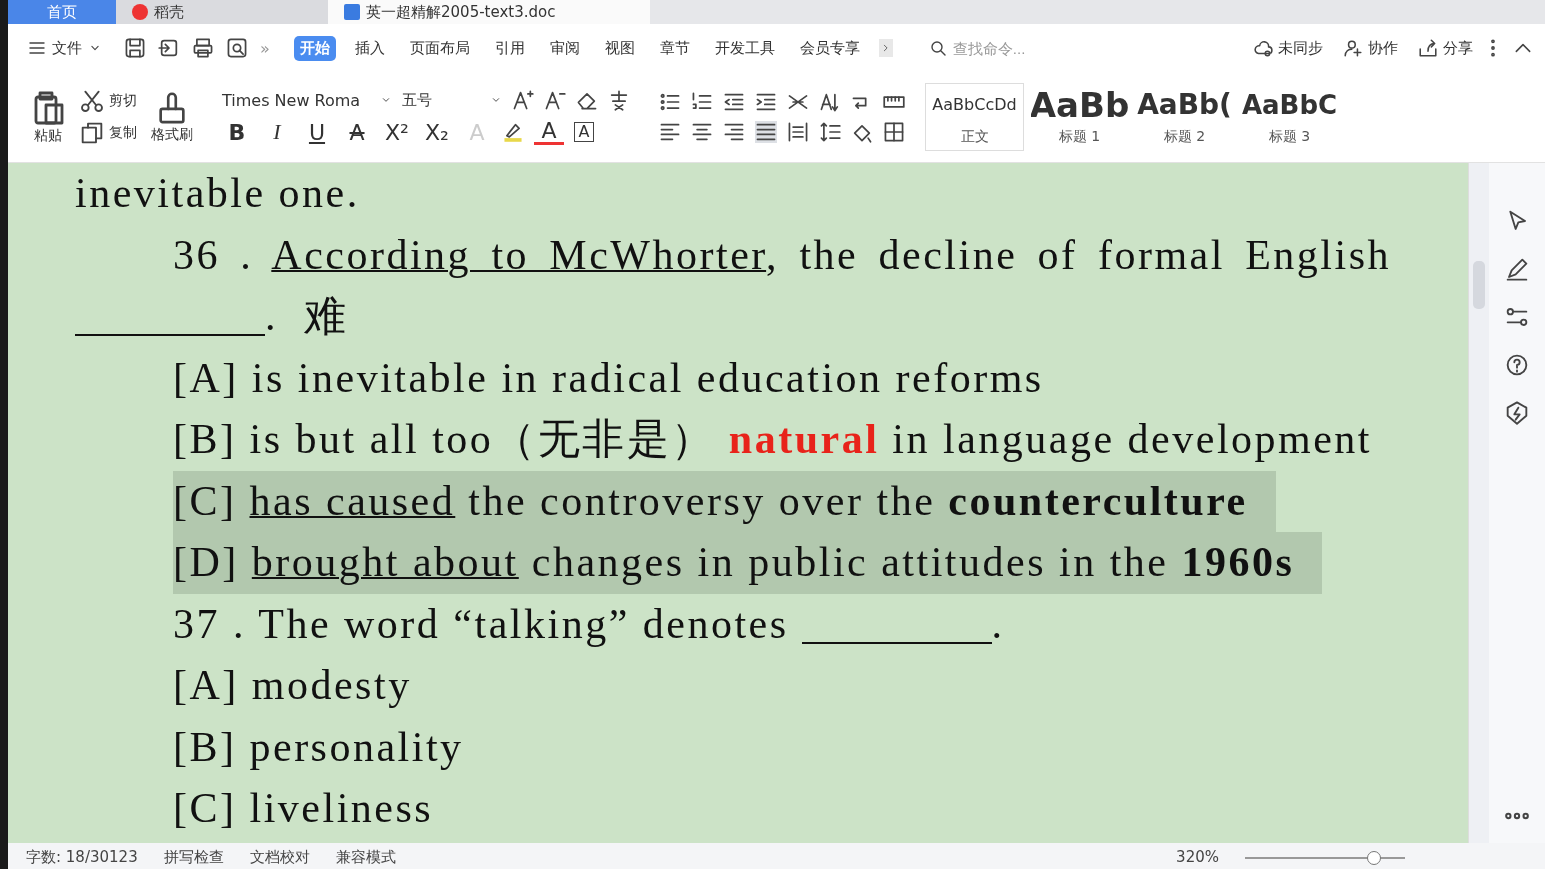 This screenshot has height=869, width=1545. What do you see at coordinates (140, 12) in the screenshot?
I see `logo-icon` at bounding box center [140, 12].